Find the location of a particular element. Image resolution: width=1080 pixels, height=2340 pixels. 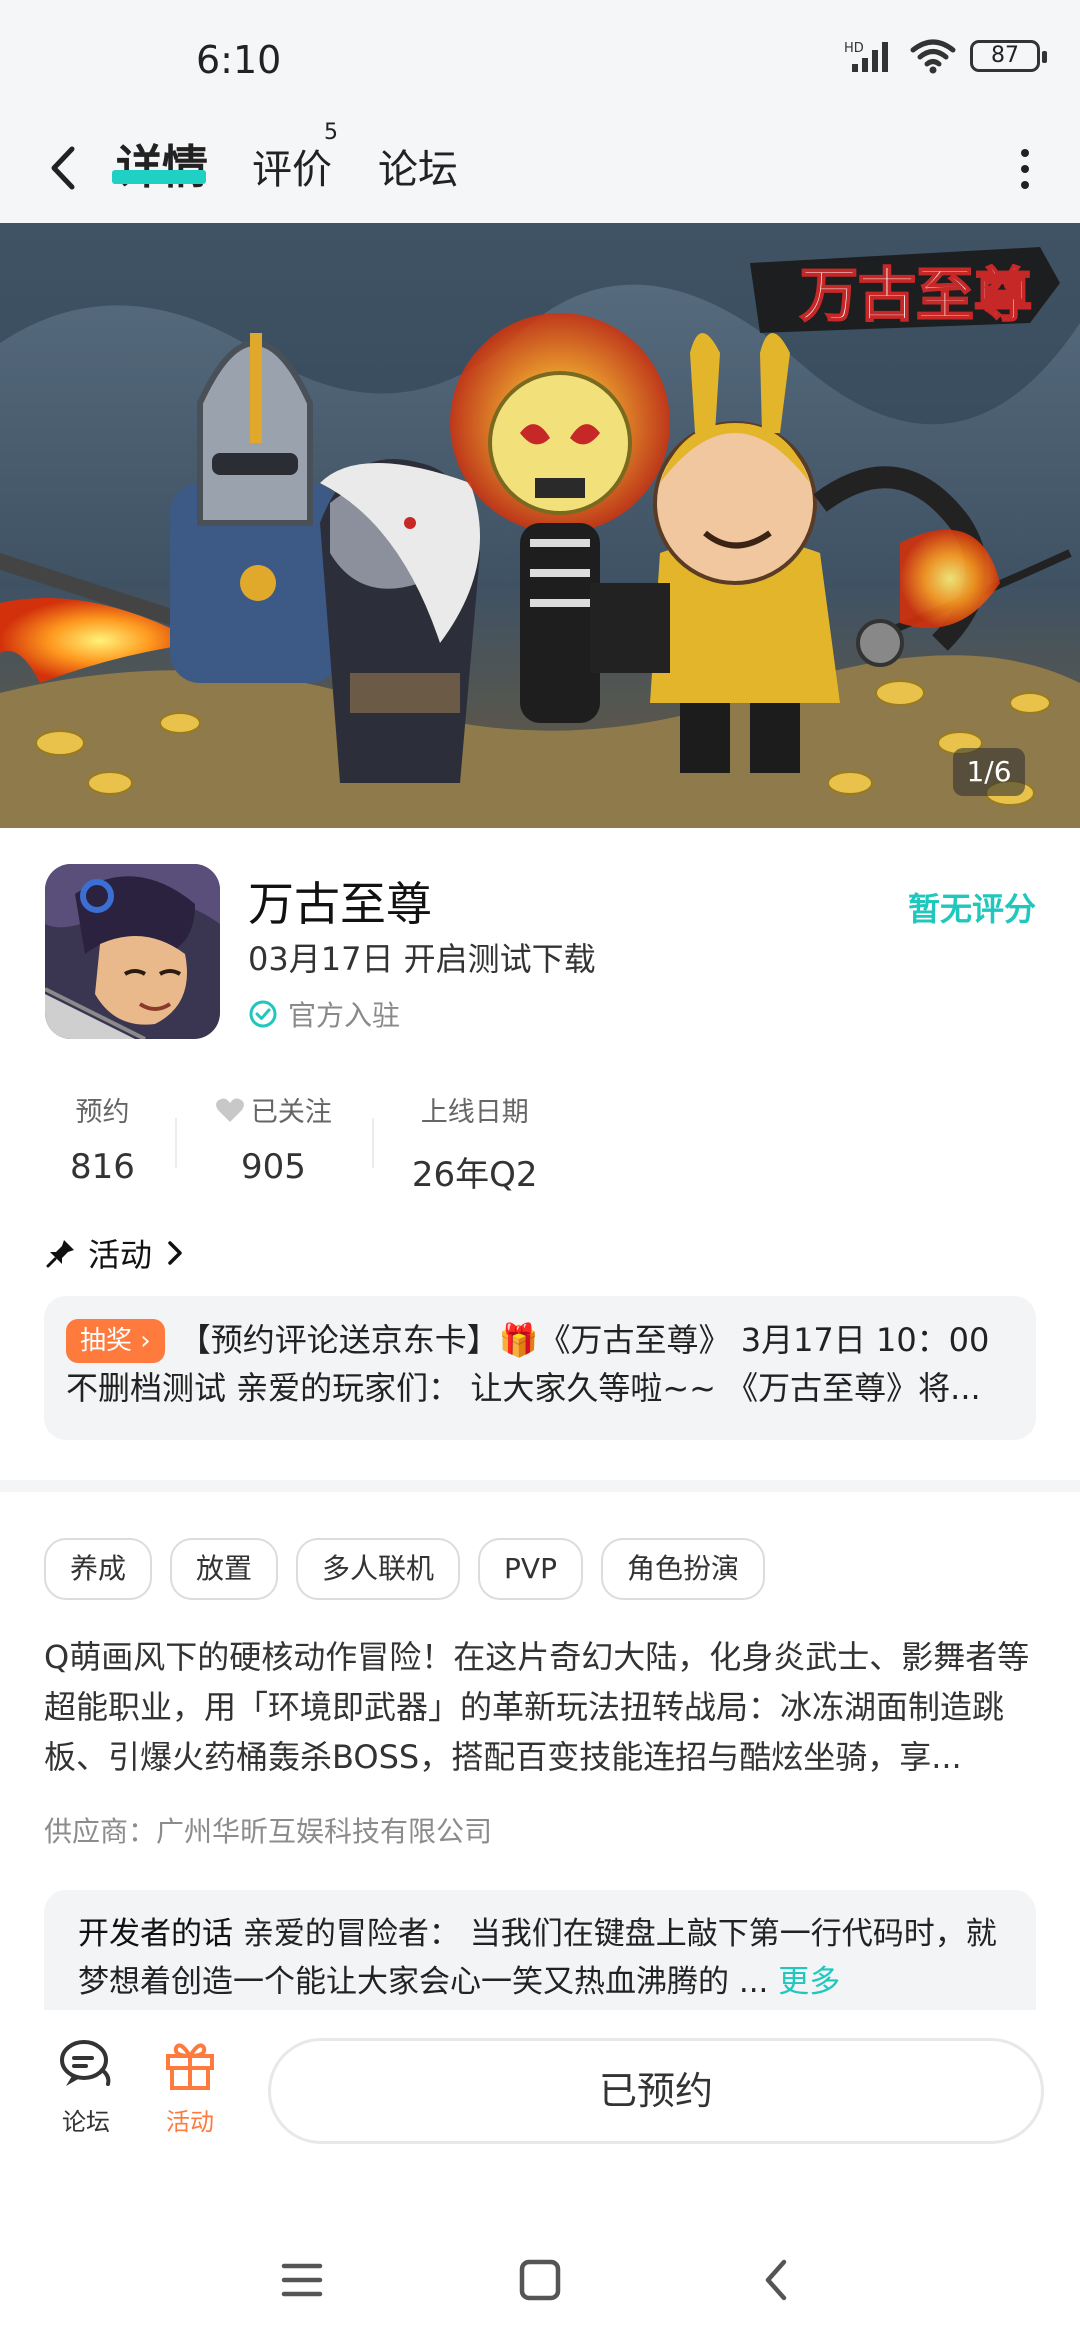

activity-title: 活动 is located at coordinates (120, 1255).